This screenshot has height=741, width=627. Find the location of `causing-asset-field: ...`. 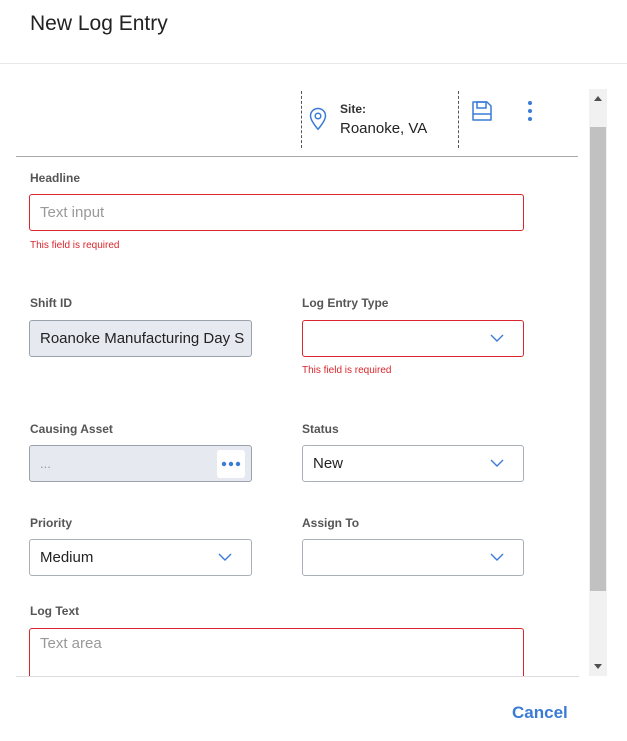

causing-asset-field: ... is located at coordinates (140, 463).